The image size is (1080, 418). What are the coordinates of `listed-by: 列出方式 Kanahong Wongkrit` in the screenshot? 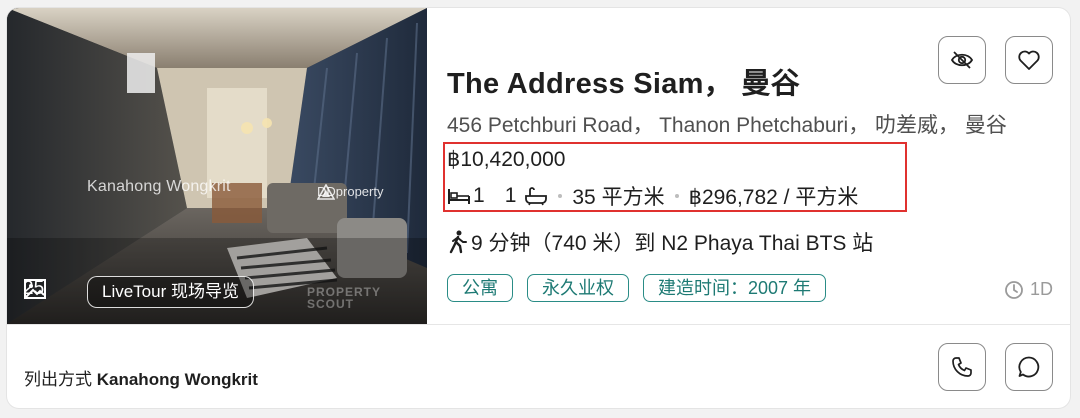 It's located at (141, 377).